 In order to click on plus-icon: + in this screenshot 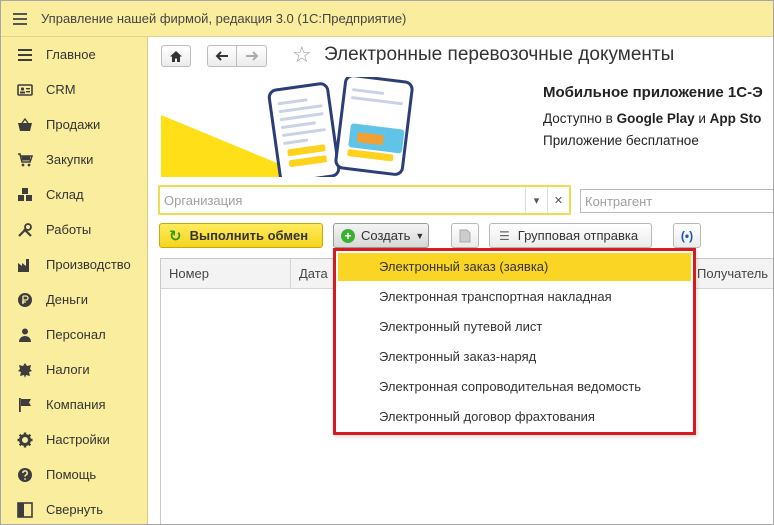, I will do `click(348, 235)`.